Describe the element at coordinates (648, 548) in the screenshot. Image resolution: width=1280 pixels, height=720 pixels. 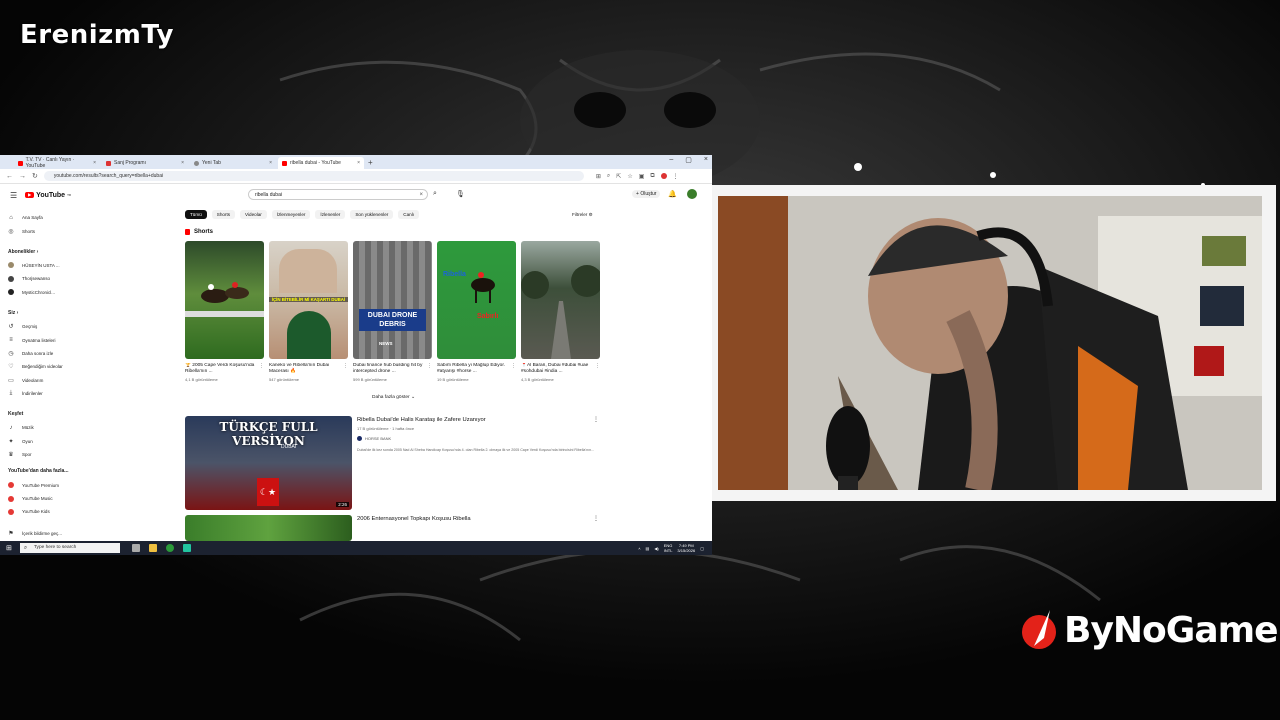
I see `network-icon: ▤` at that location.